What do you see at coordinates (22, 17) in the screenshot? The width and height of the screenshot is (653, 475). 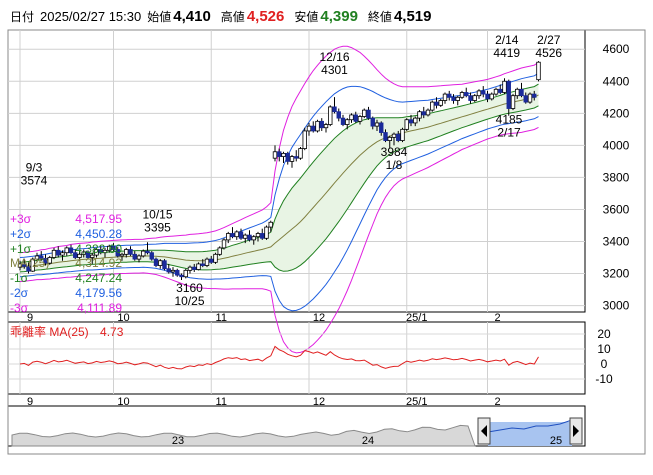 I see `date-label: 日付` at bounding box center [22, 17].